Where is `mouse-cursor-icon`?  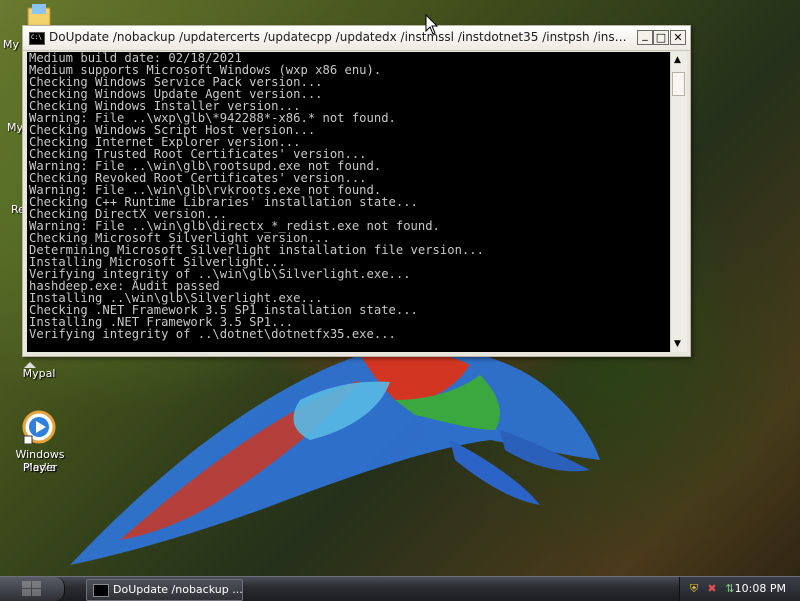 mouse-cursor-icon is located at coordinates (432, 24).